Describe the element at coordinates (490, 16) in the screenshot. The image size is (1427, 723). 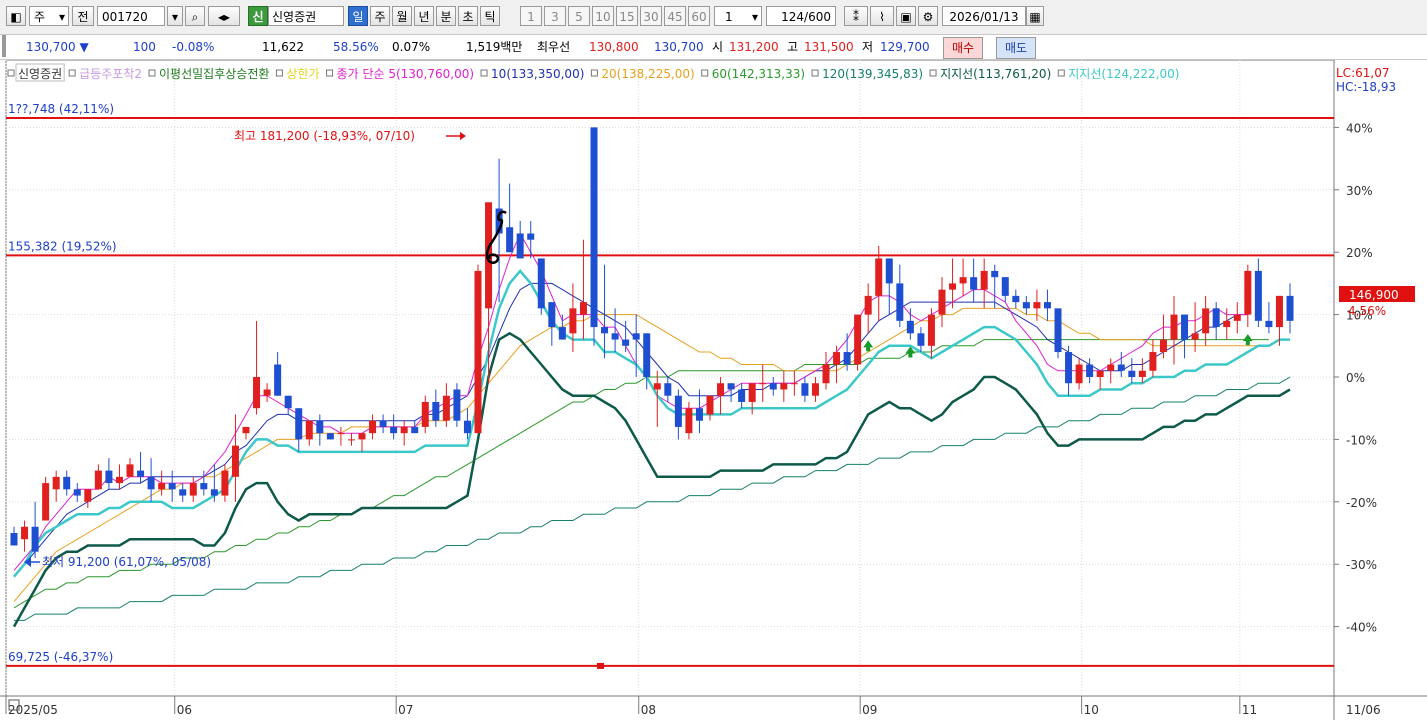
I see `tab-period-6: 틱` at that location.